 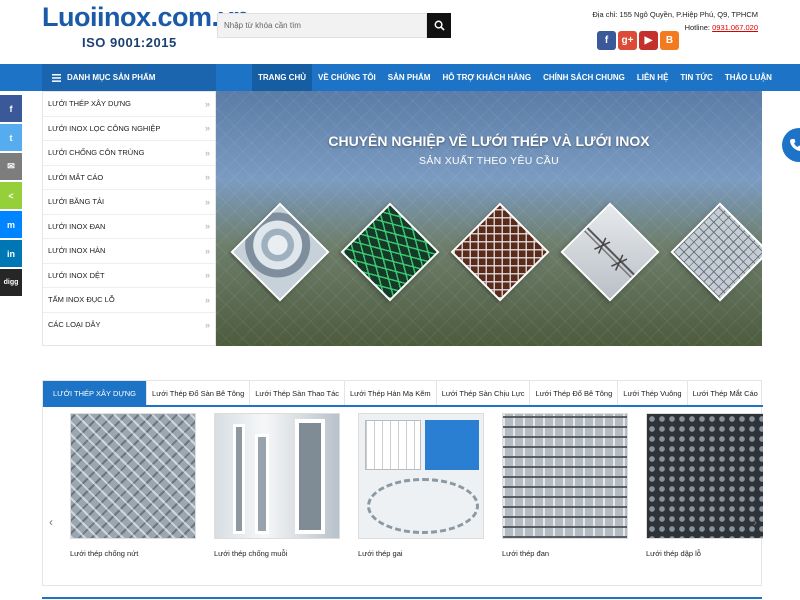 I want to click on tab-concrete-floor: Lưới Thép Đổ Sàn Bê Tông, so click(x=199, y=393).